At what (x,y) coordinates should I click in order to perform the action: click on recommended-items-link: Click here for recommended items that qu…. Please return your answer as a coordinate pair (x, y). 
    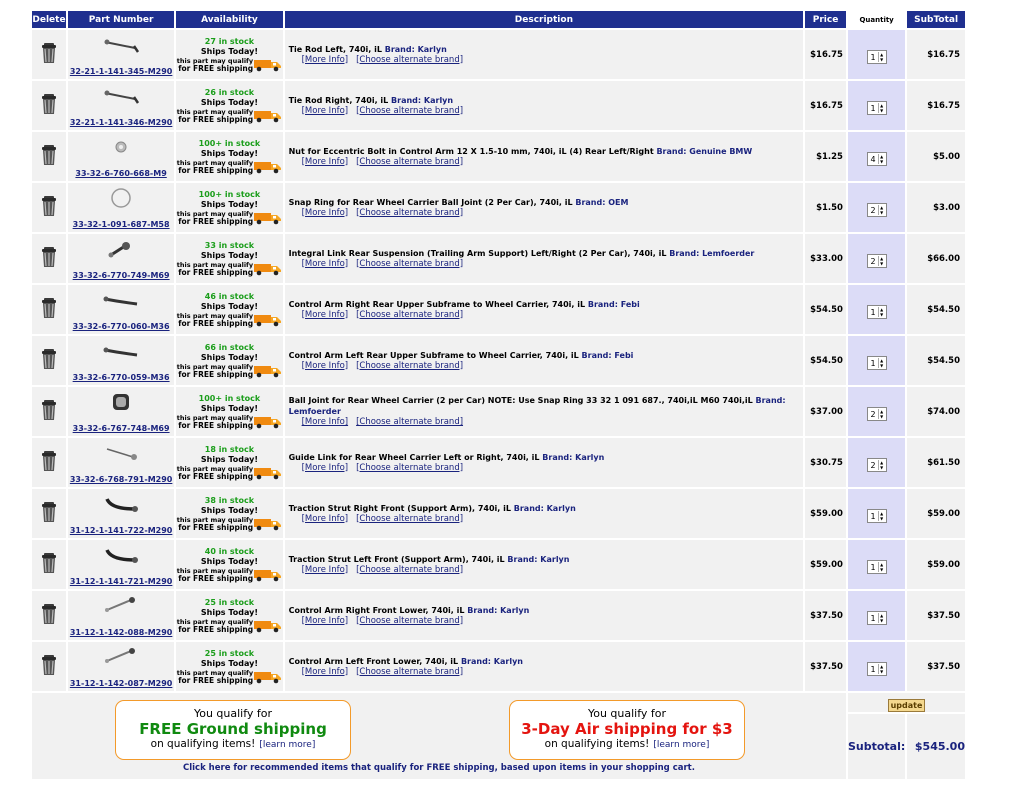
    Looking at the image, I should click on (439, 768).